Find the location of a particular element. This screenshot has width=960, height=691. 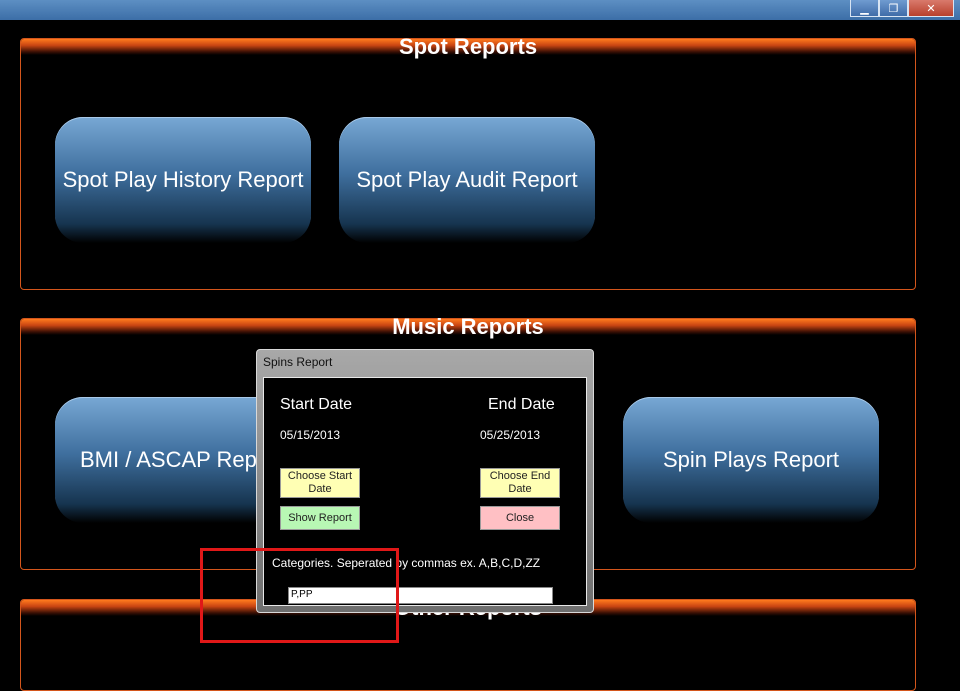

choose-end-date-button: Choose End Date is located at coordinates (520, 483).